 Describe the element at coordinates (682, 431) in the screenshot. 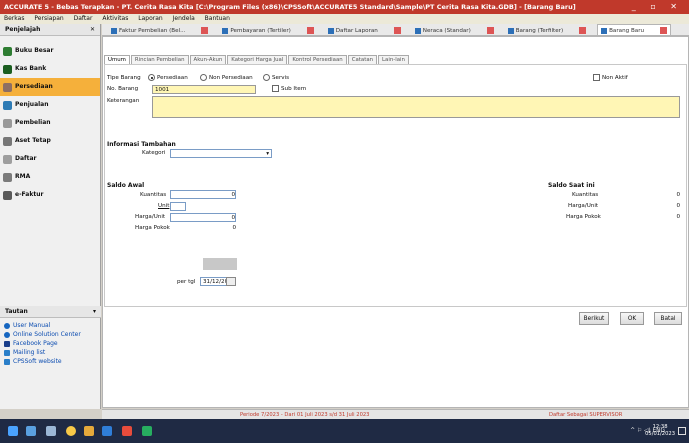

I see `notification-icon` at that location.